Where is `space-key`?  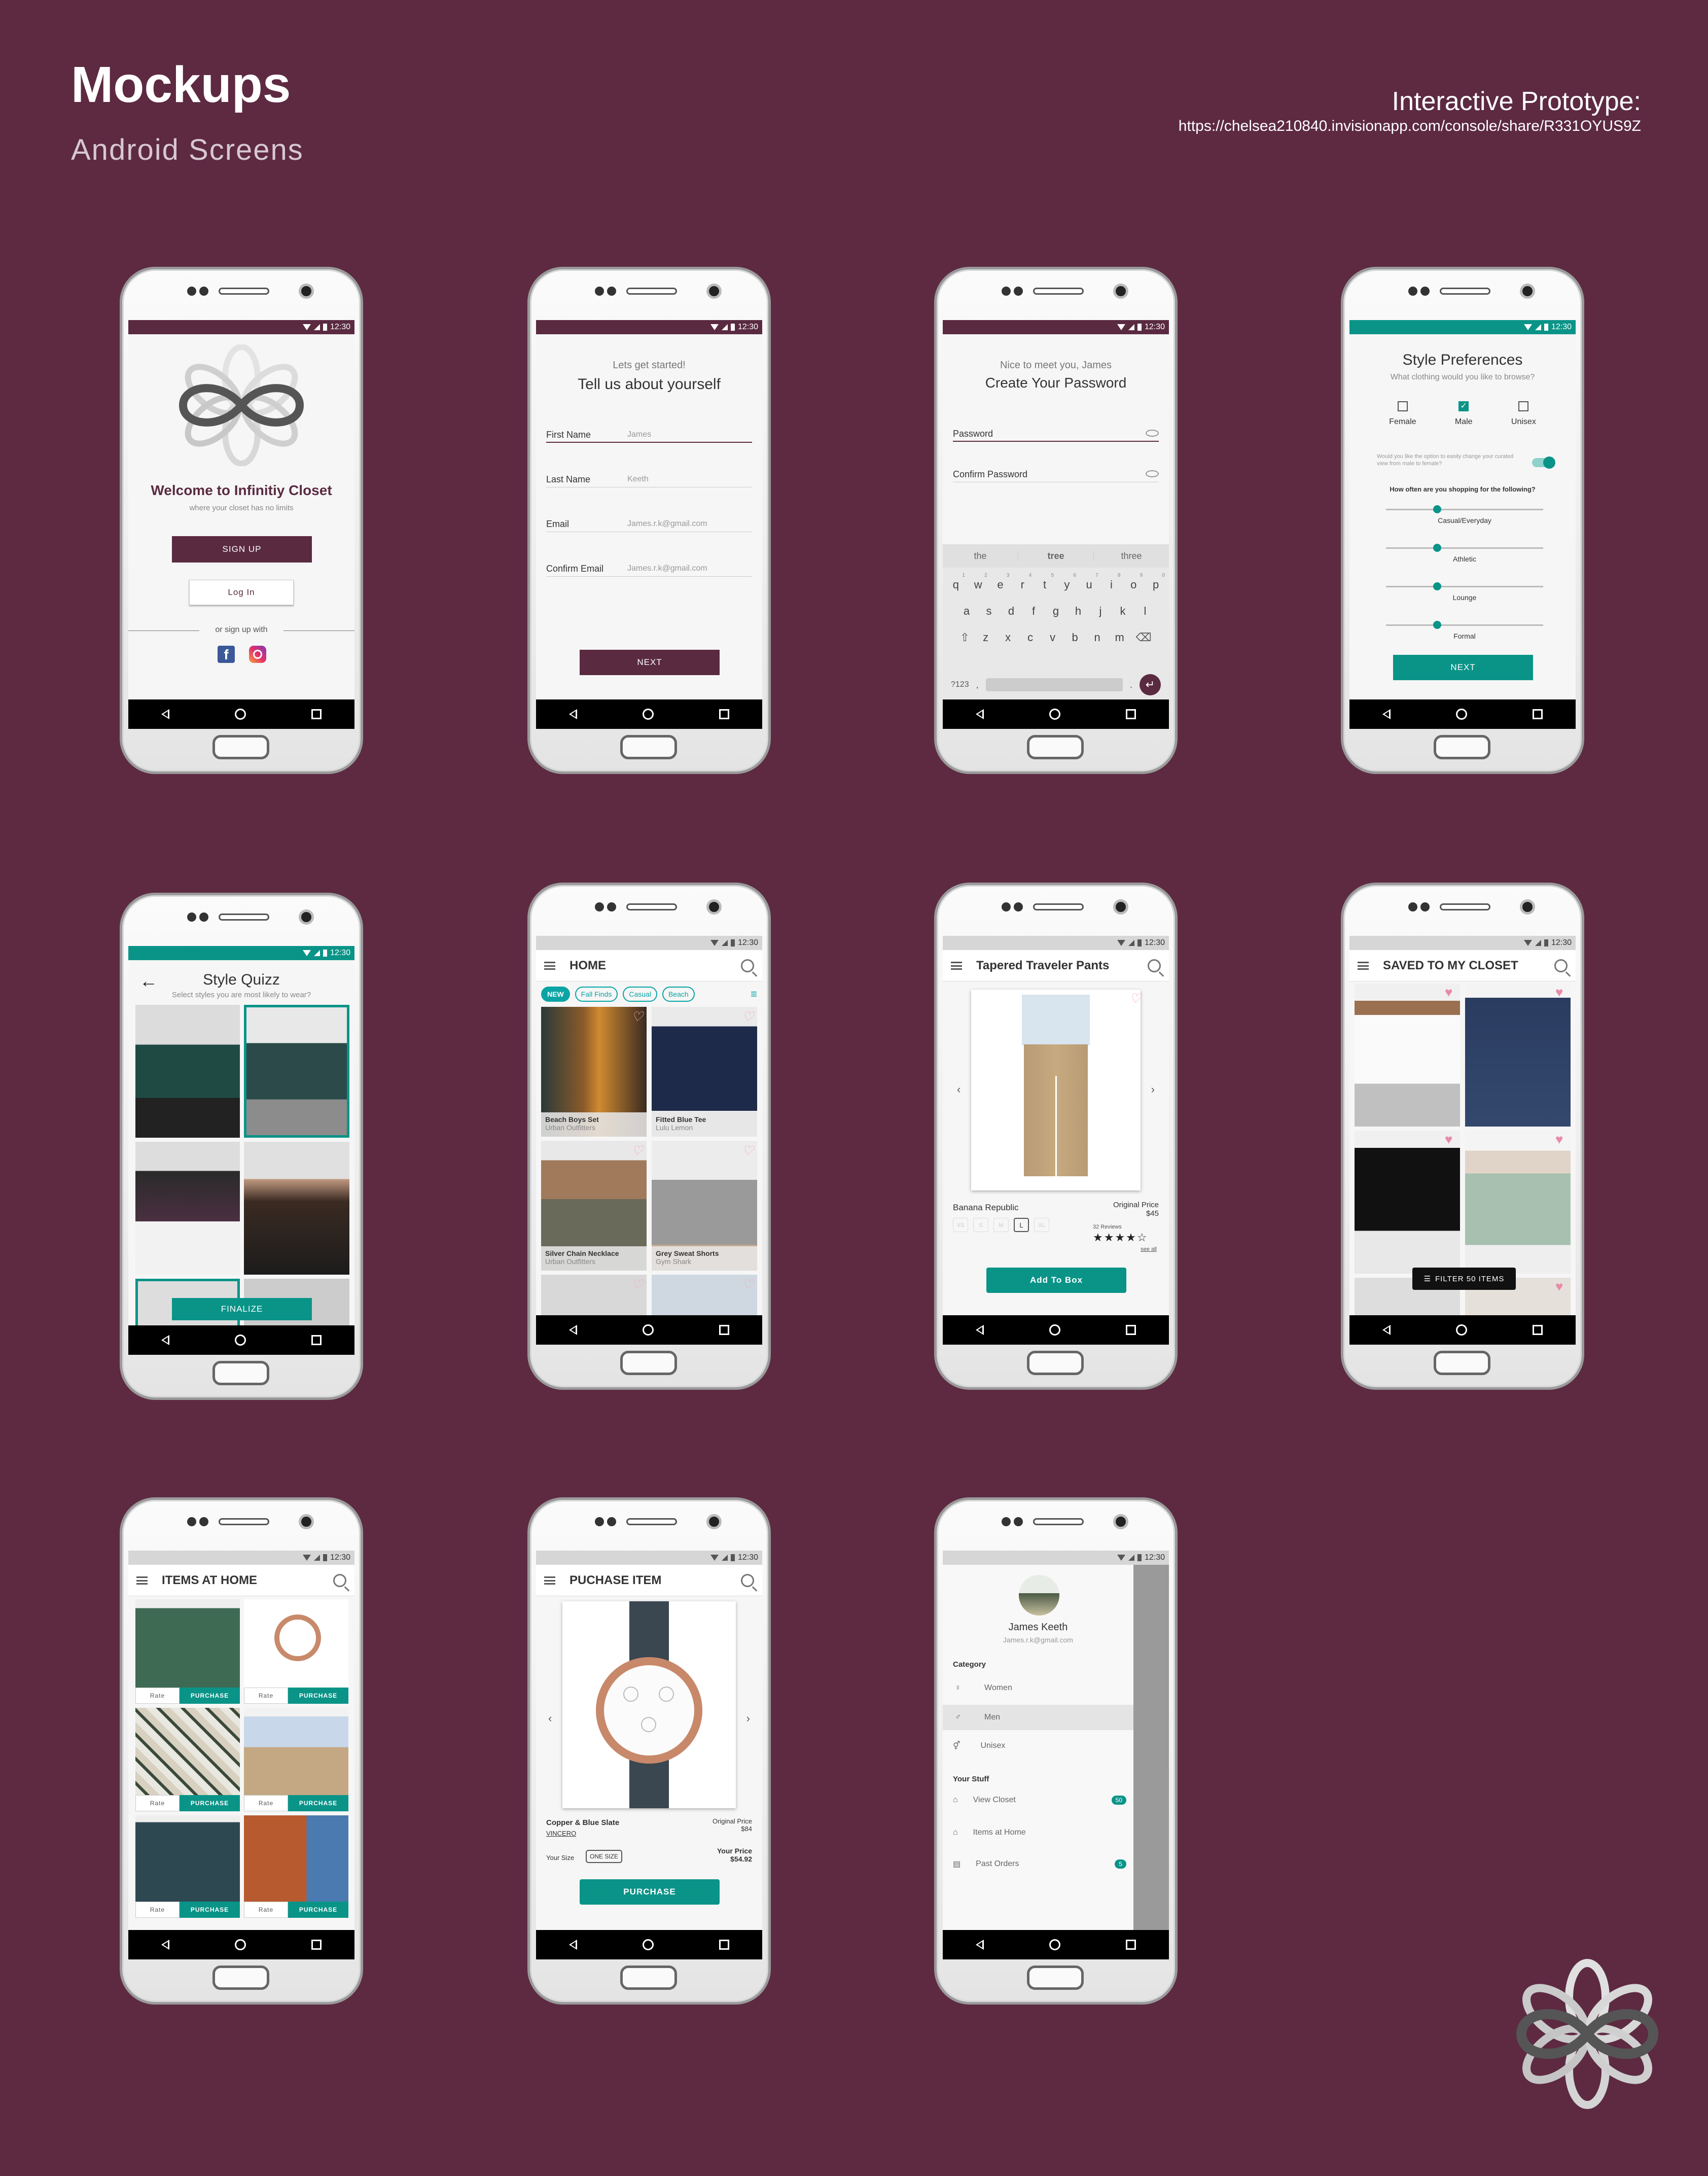 space-key is located at coordinates (1054, 685).